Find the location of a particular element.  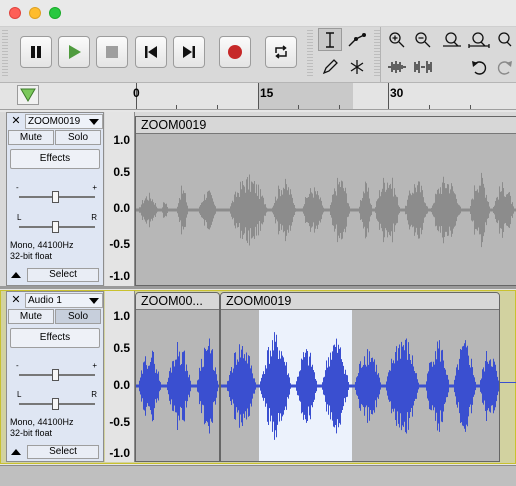

skip-end-icon is located at coordinates (189, 52).